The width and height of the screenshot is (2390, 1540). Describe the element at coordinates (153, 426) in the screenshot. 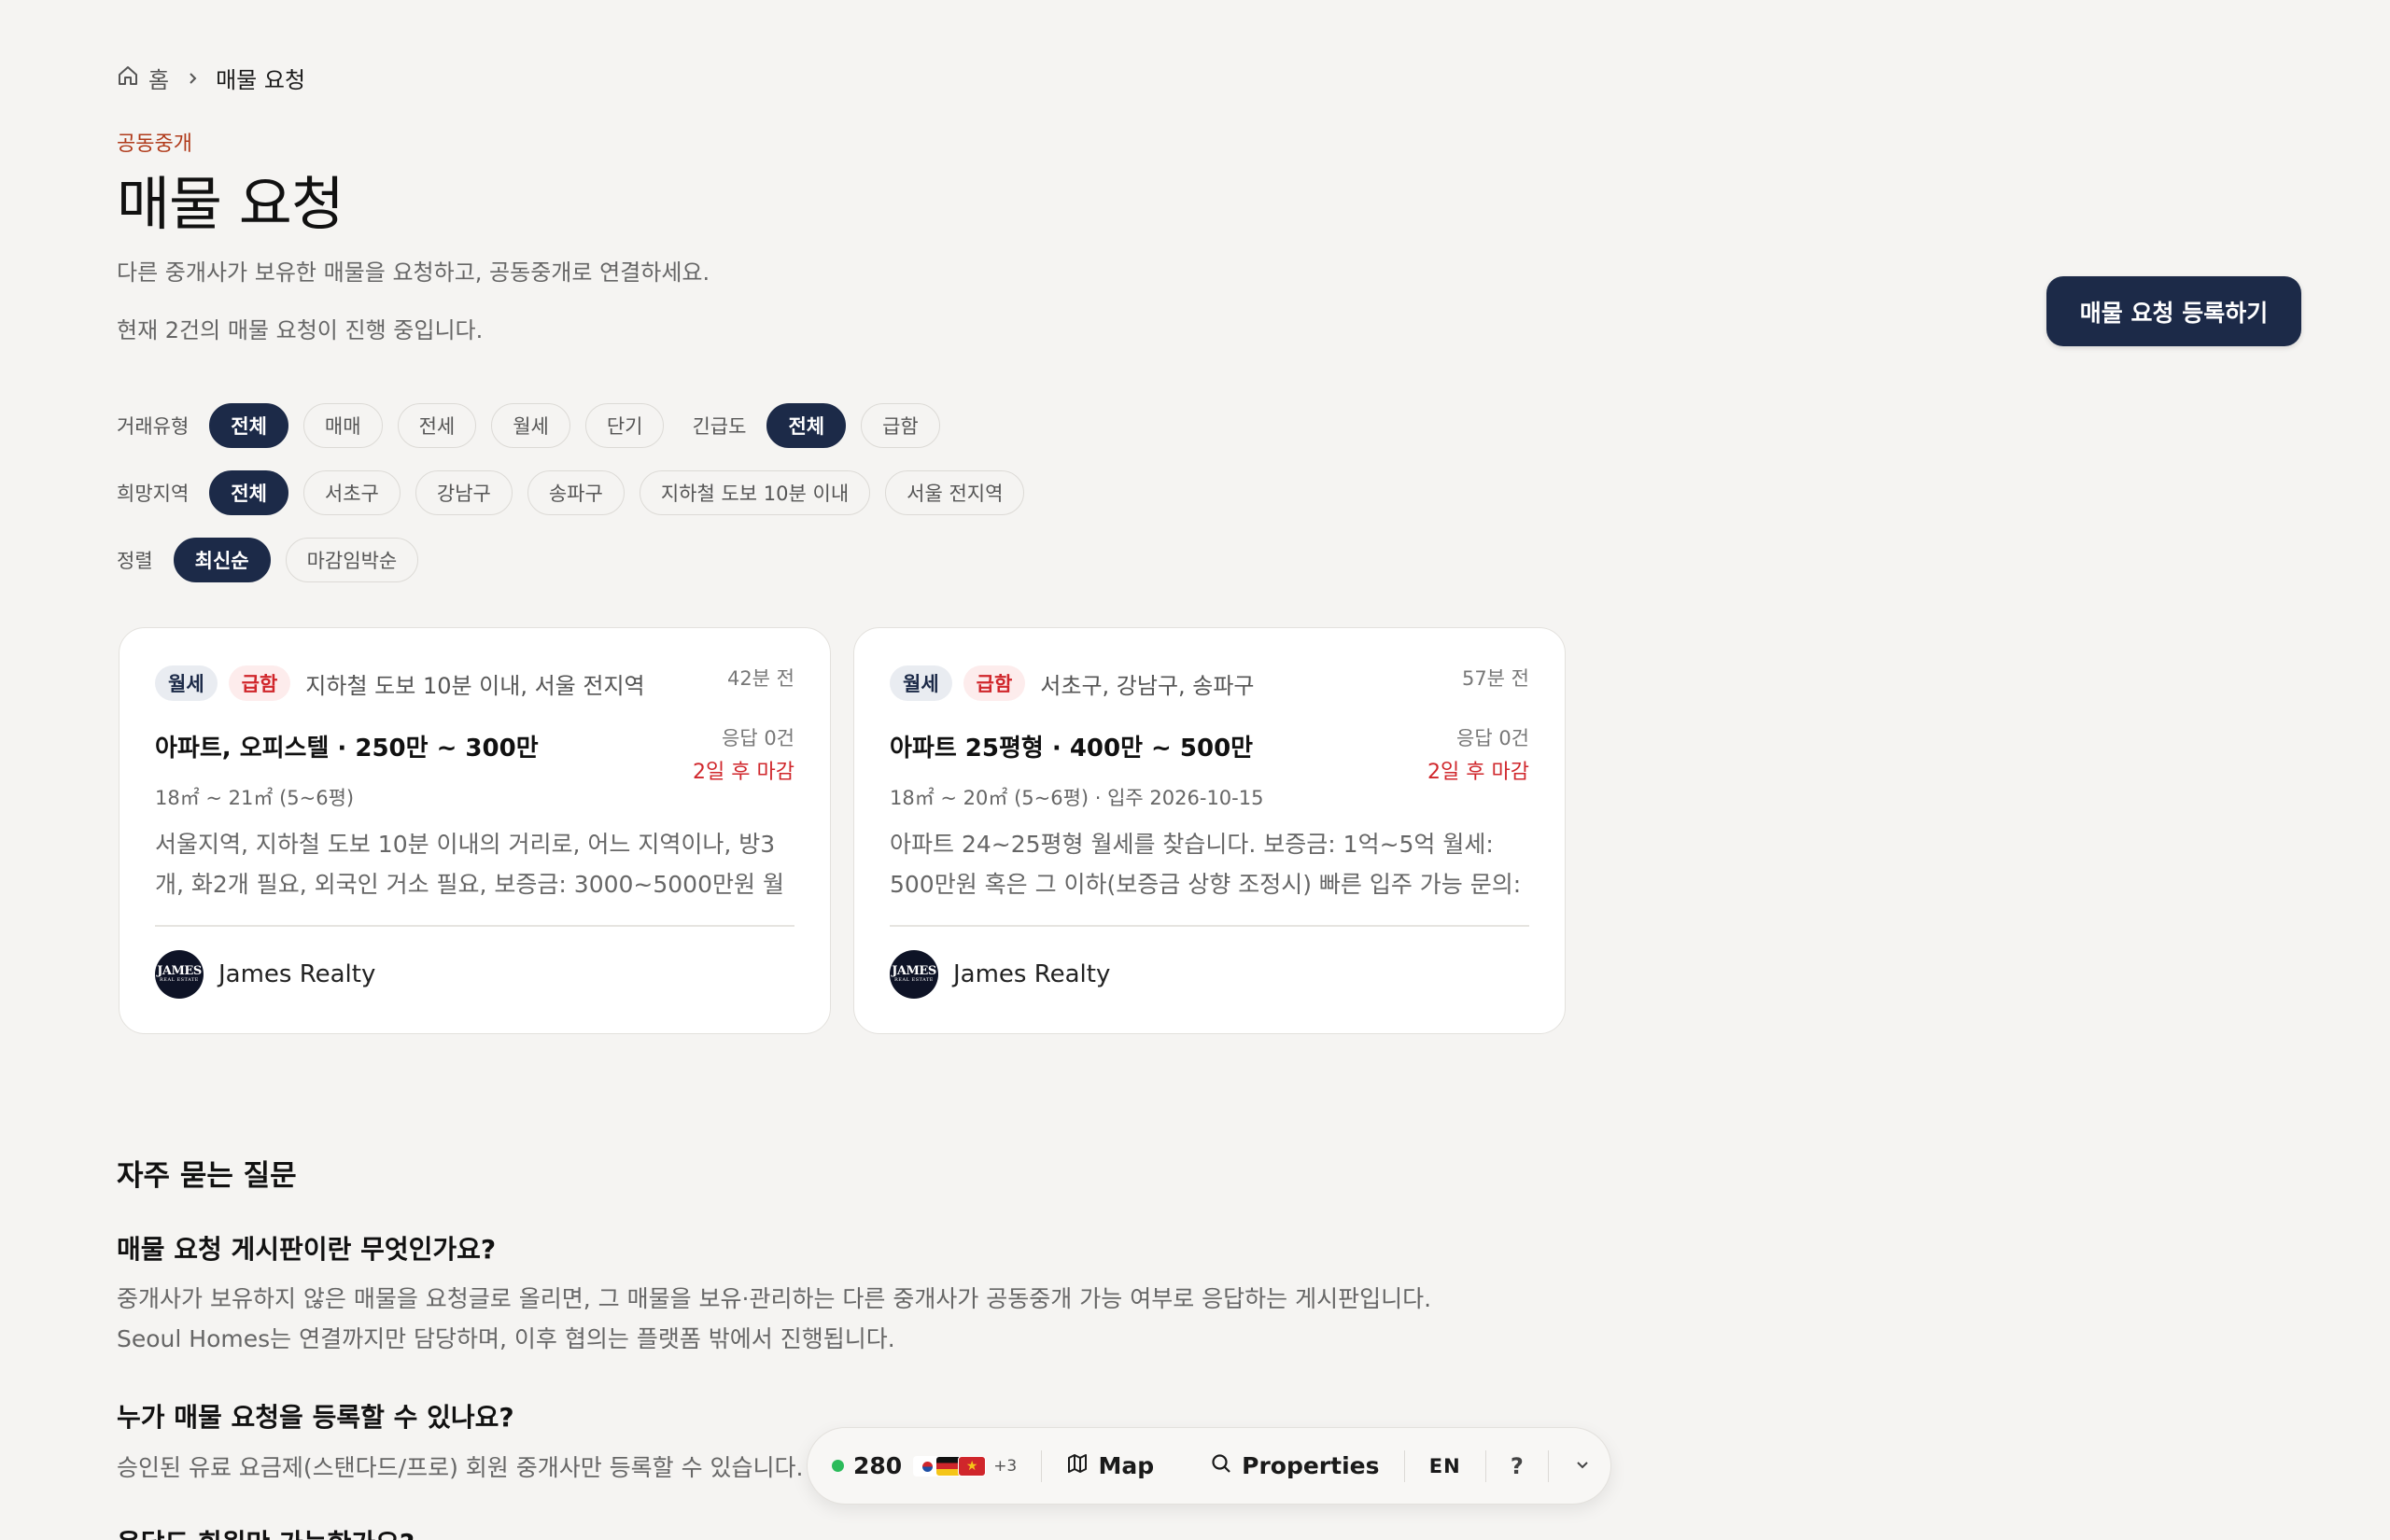

I see `deal-type-label: 거래유형` at that location.